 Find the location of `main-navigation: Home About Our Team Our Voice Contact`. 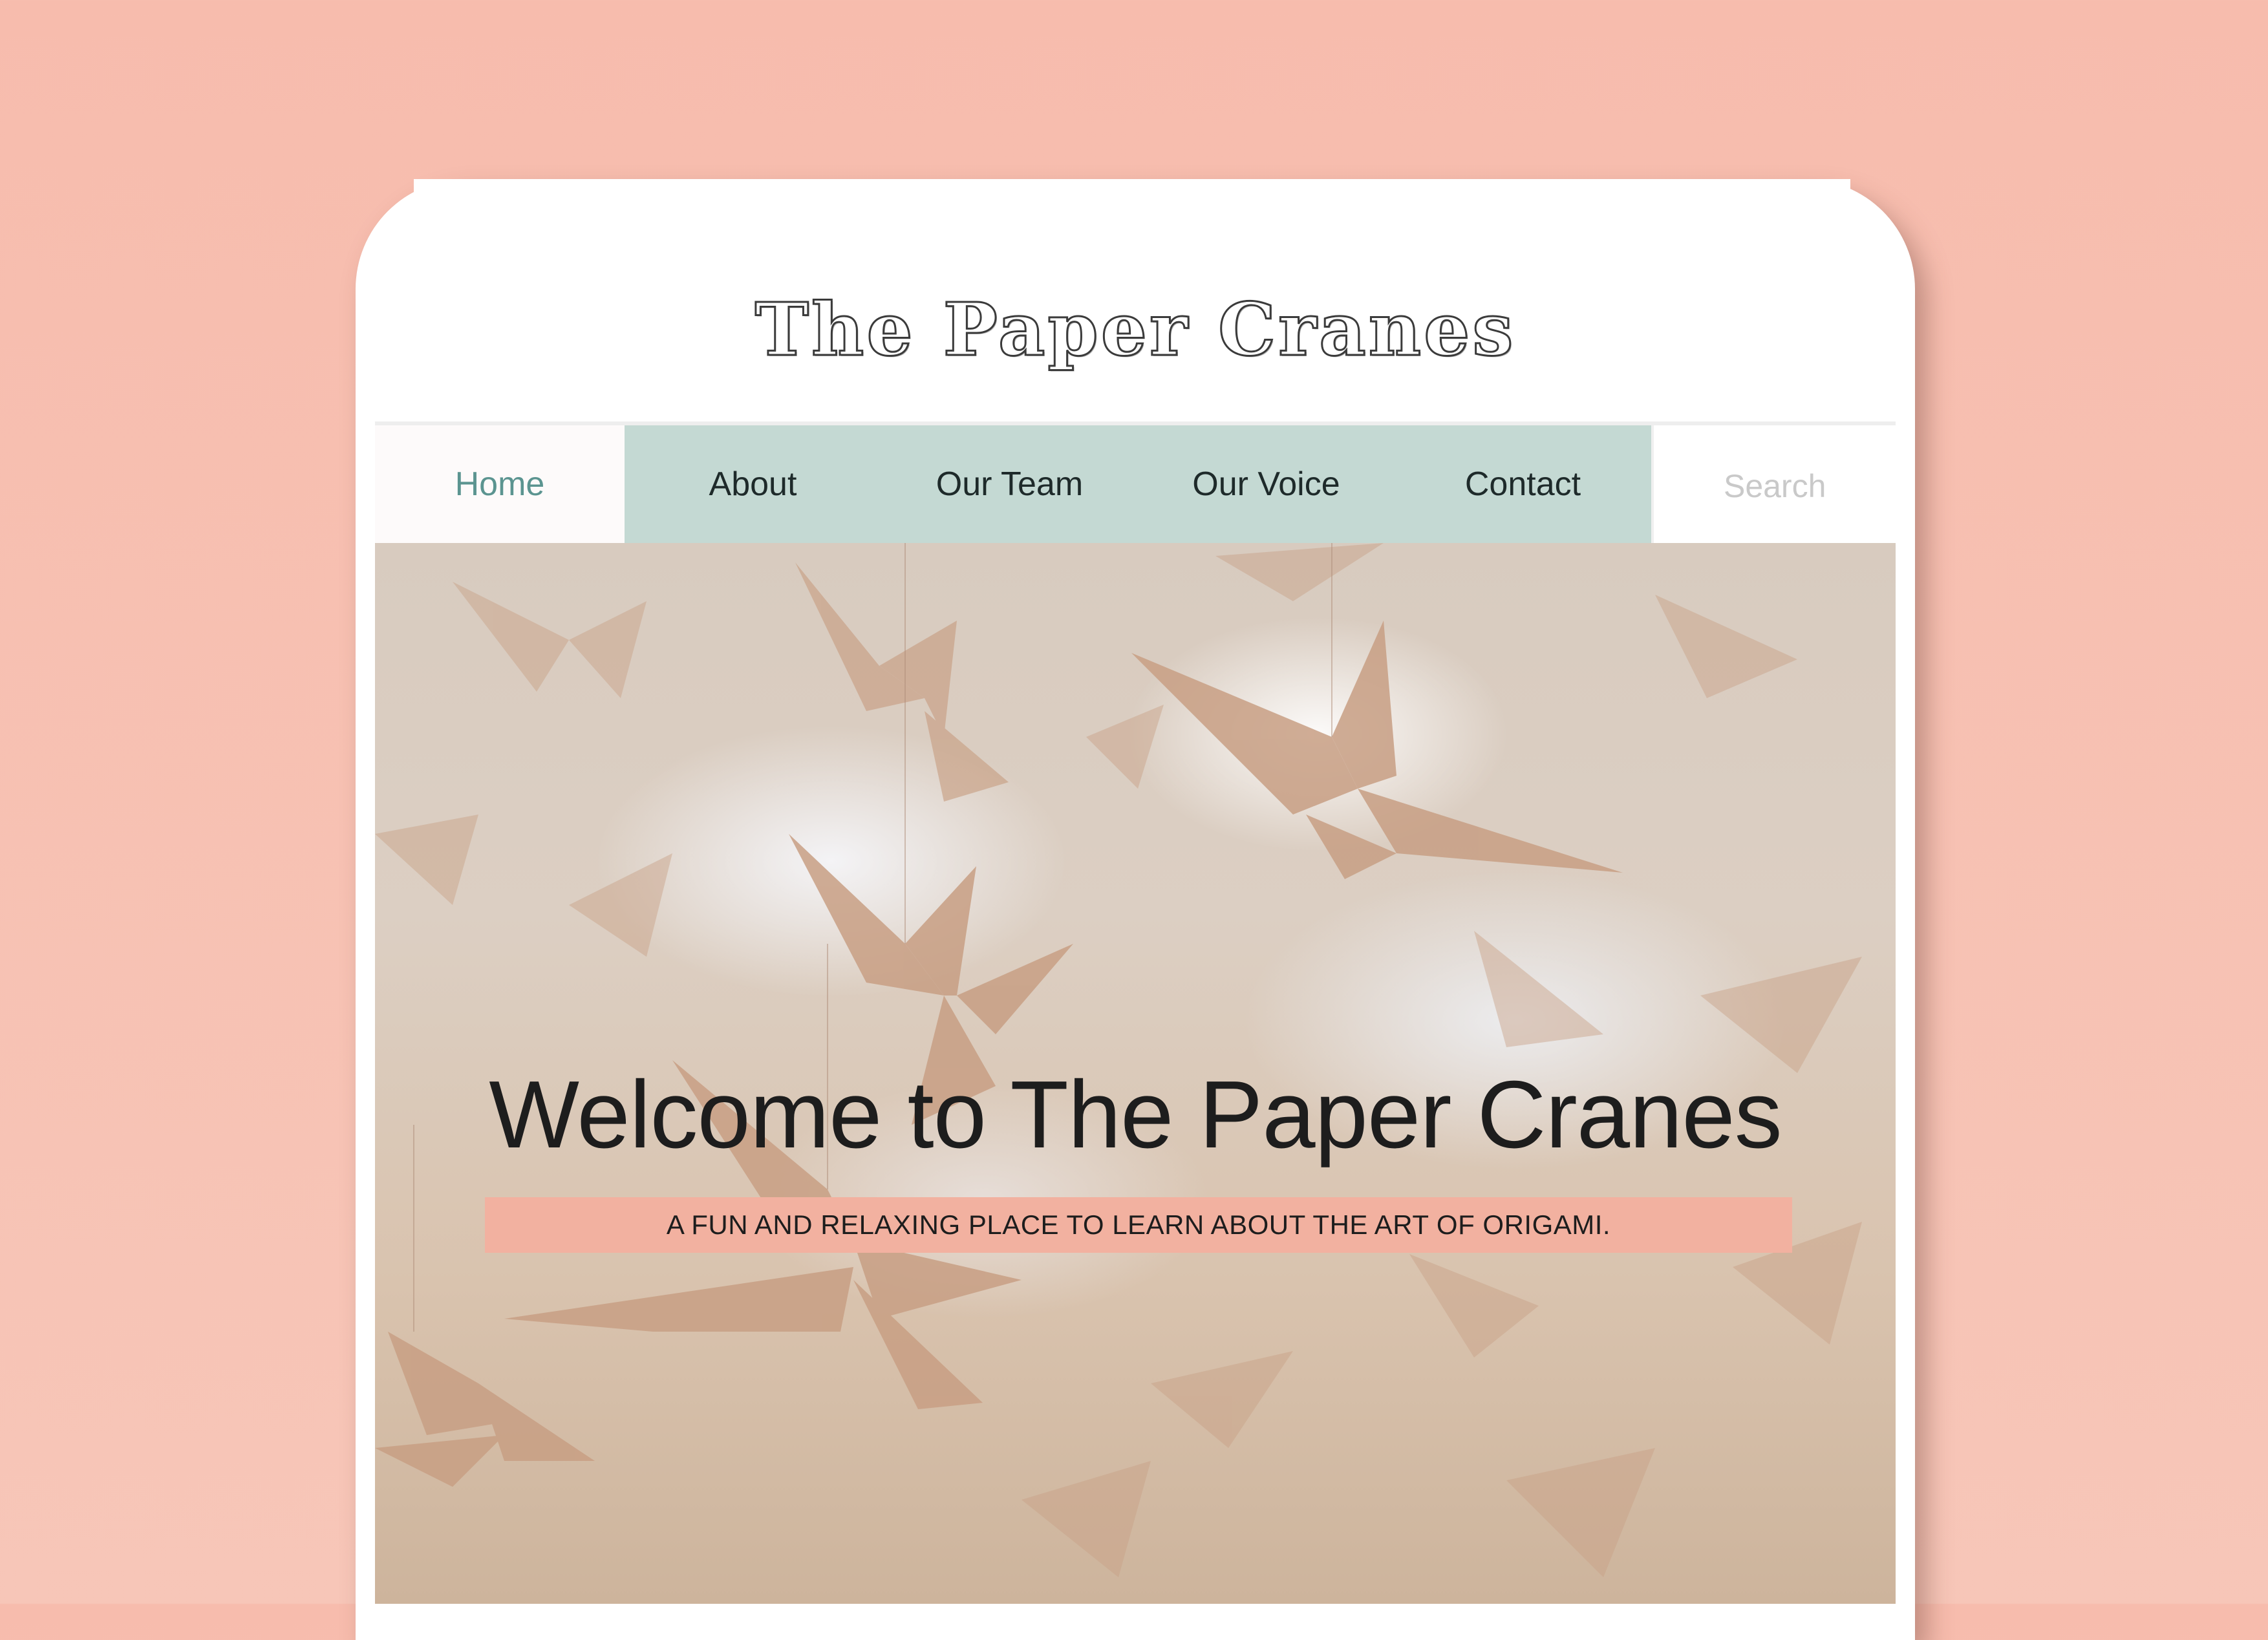

main-navigation: Home About Our Team Our Voice Contact is located at coordinates (1135, 484).